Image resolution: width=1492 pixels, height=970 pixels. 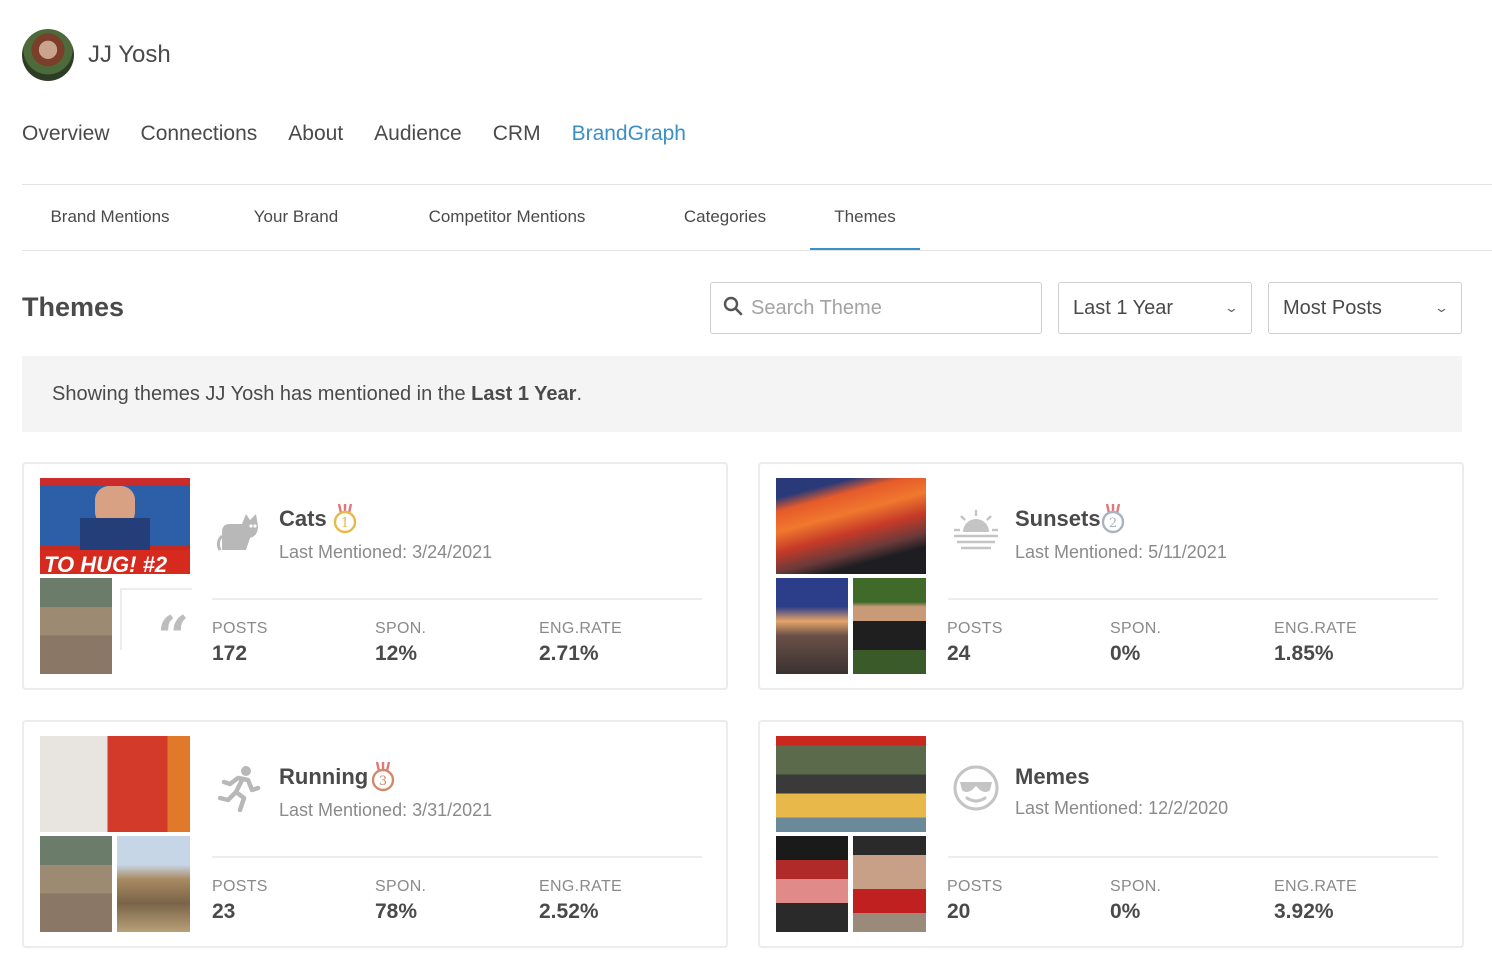 What do you see at coordinates (524, 393) in the screenshot?
I see `banner-highlight: Last 1 Year` at bounding box center [524, 393].